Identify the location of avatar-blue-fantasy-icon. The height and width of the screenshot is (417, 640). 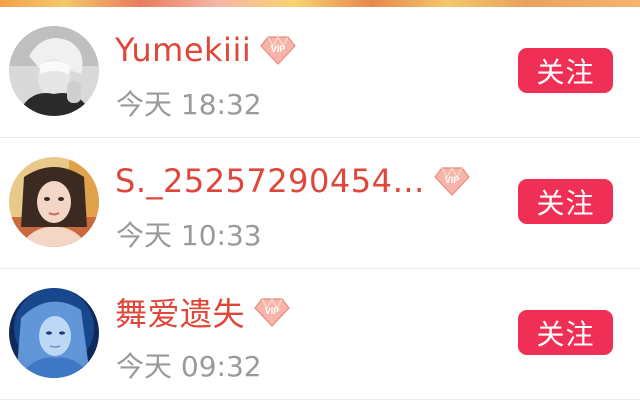
(54, 333).